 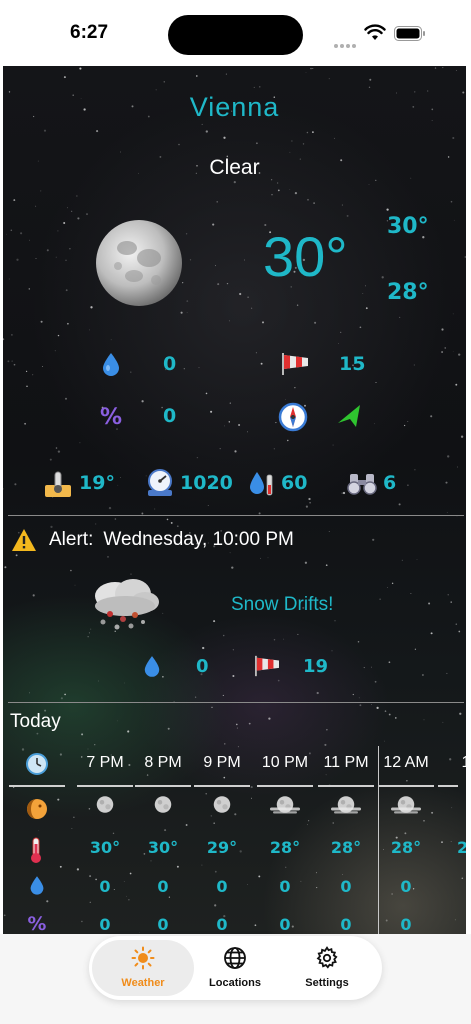 I want to click on dynamic-island, so click(x=235, y=35).